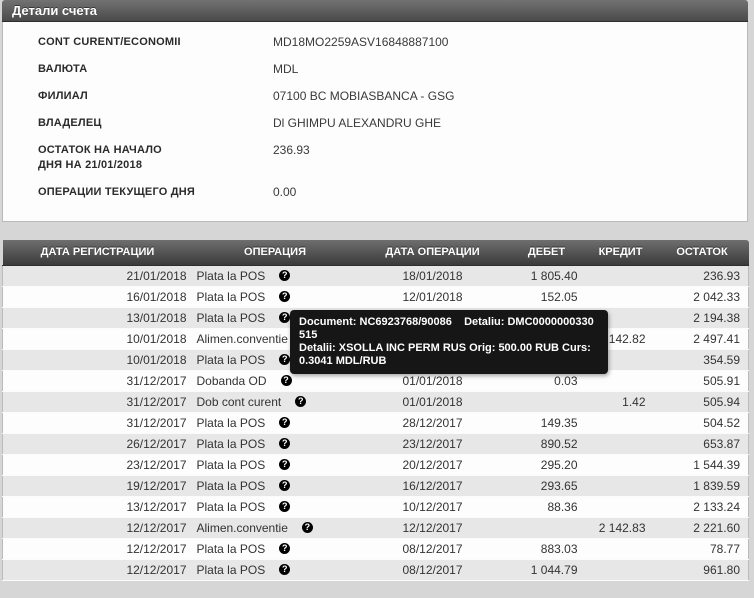 This screenshot has width=754, height=598. Describe the element at coordinates (97, 465) in the screenshot. I see `registration-date-cell: 23/12/2017` at that location.